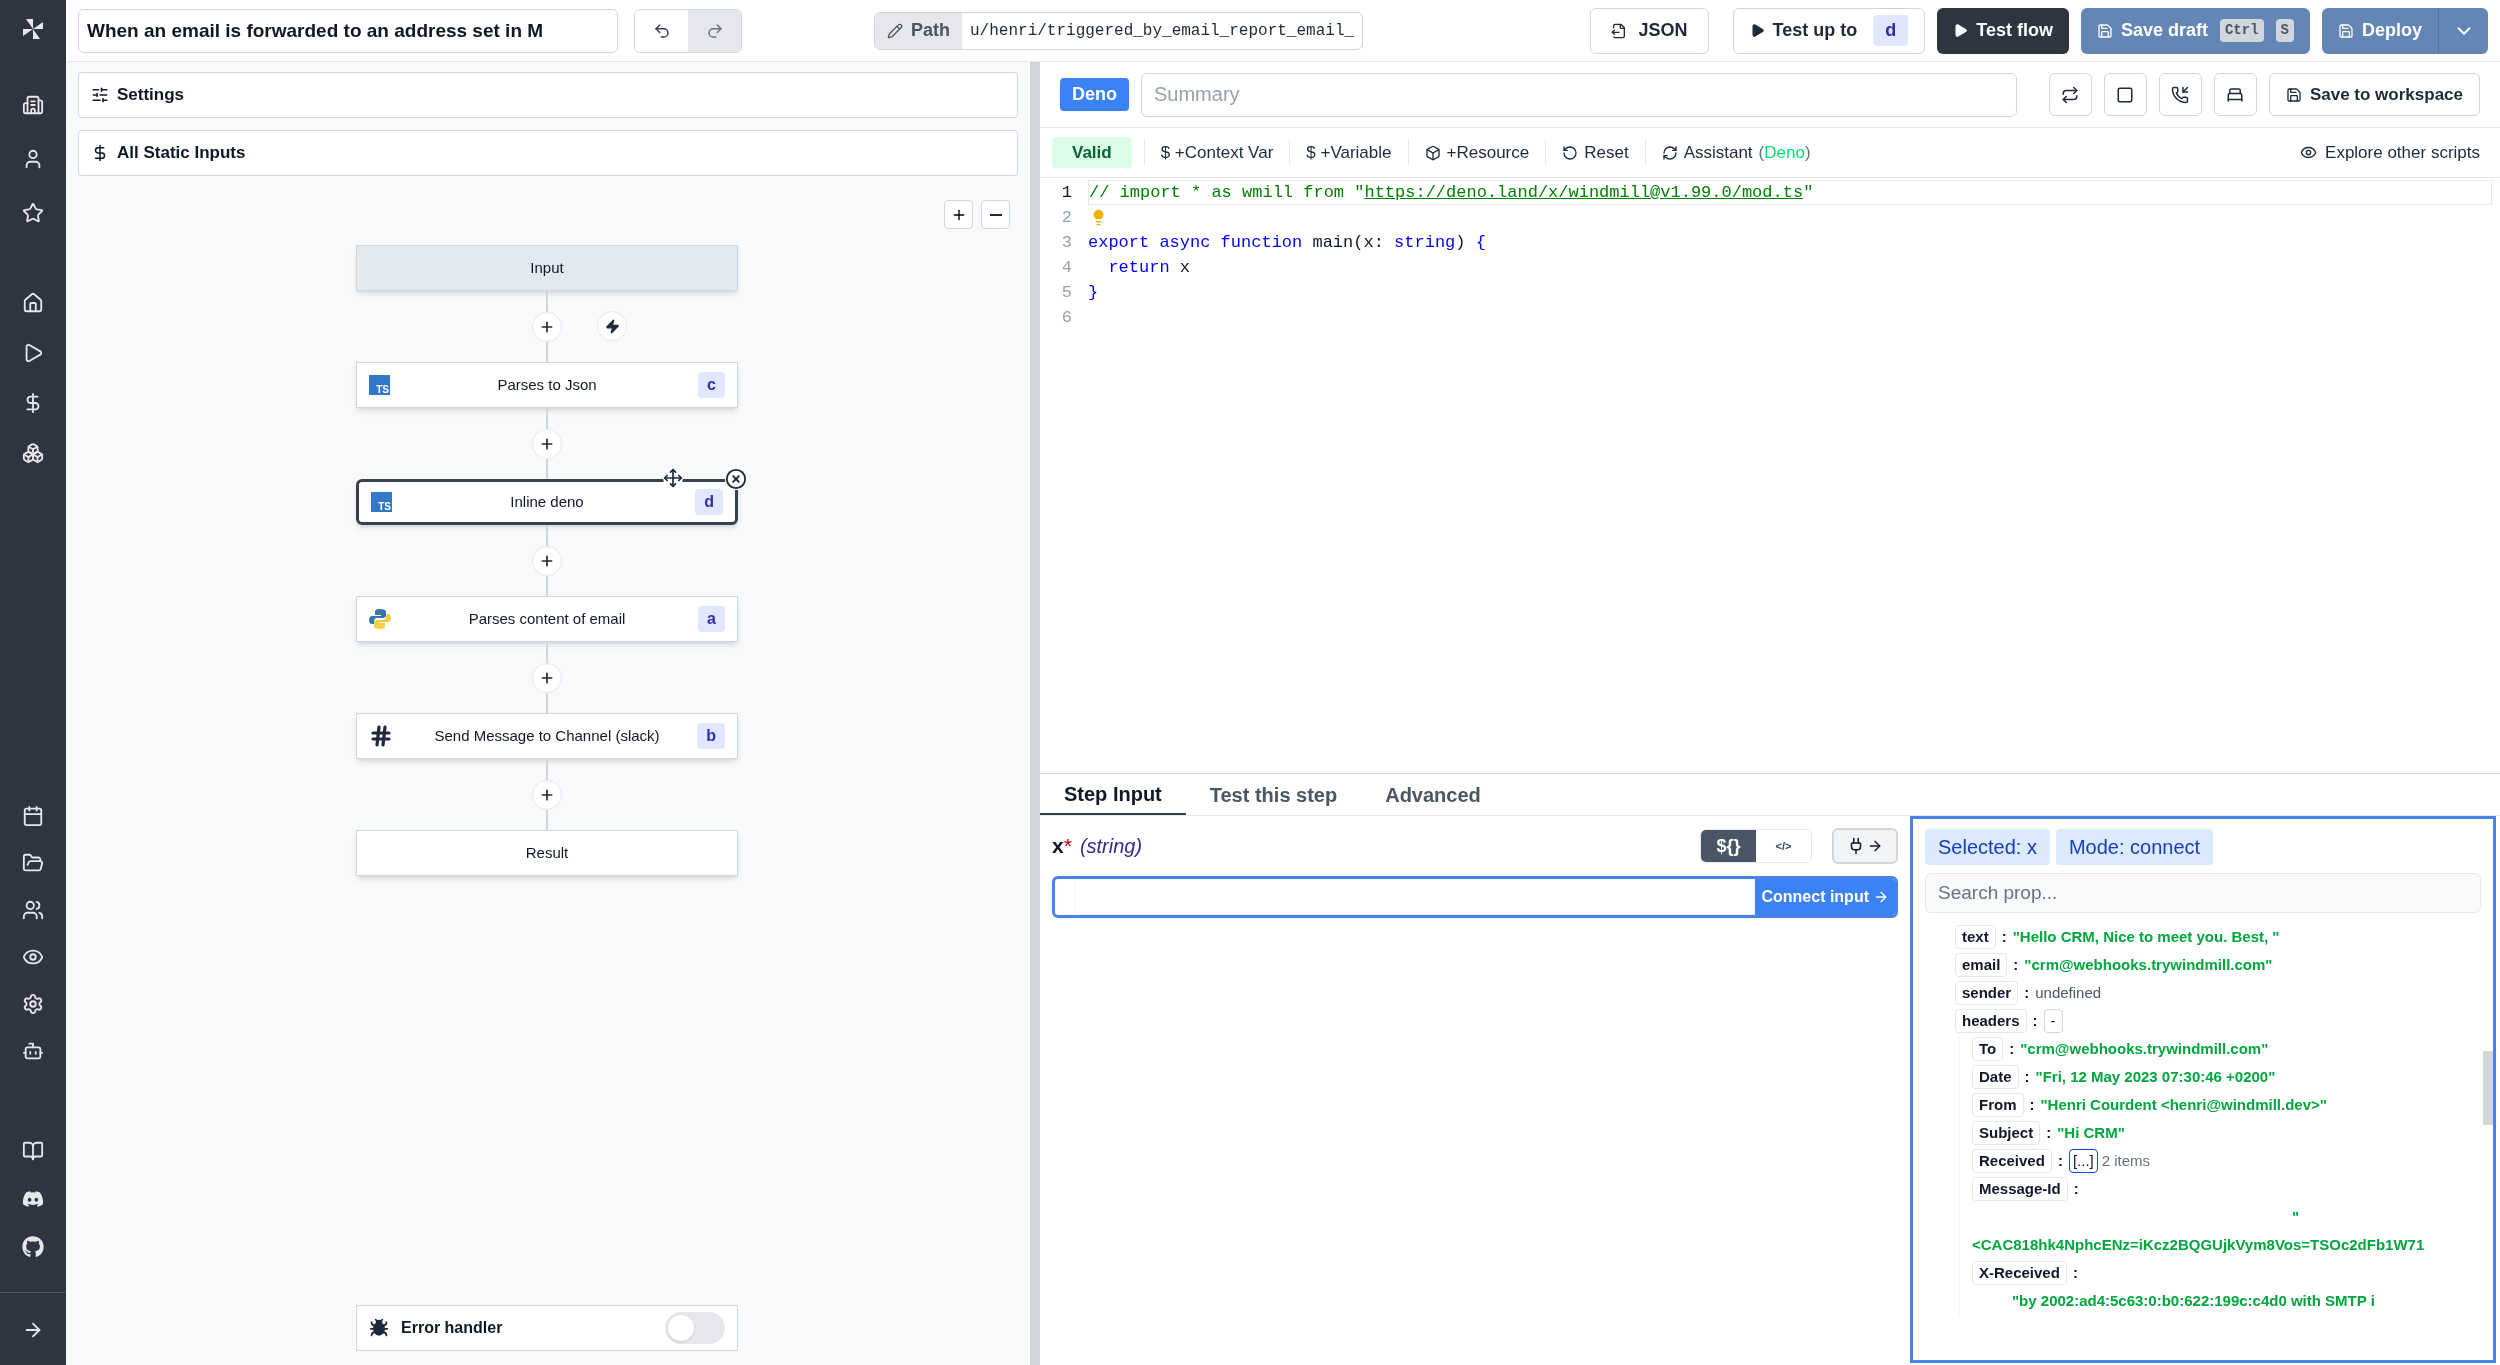 The image size is (2500, 1365). What do you see at coordinates (995, 214) in the screenshot?
I see `zoom-out-button` at bounding box center [995, 214].